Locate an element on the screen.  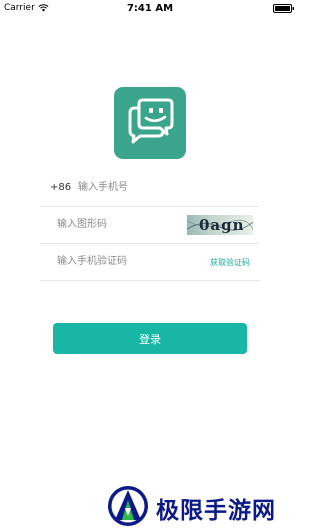
watermark-logo-icon is located at coordinates (128, 506).